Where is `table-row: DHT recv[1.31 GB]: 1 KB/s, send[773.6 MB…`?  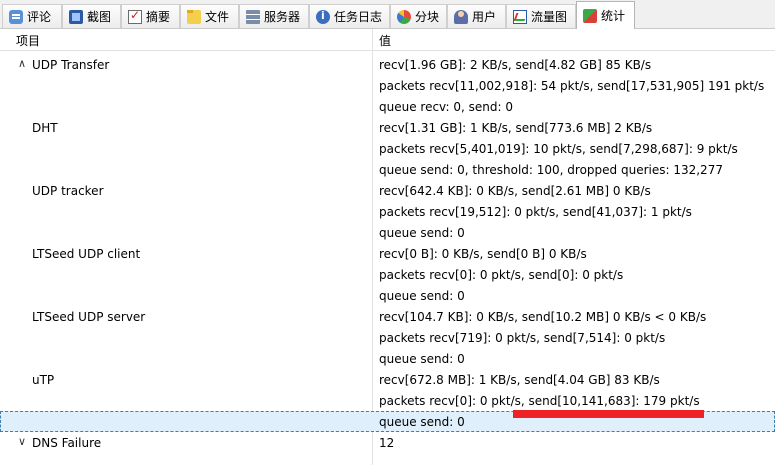 table-row: DHT recv[1.31 GB]: 1 KB/s, send[773.6 MB… is located at coordinates (387, 127).